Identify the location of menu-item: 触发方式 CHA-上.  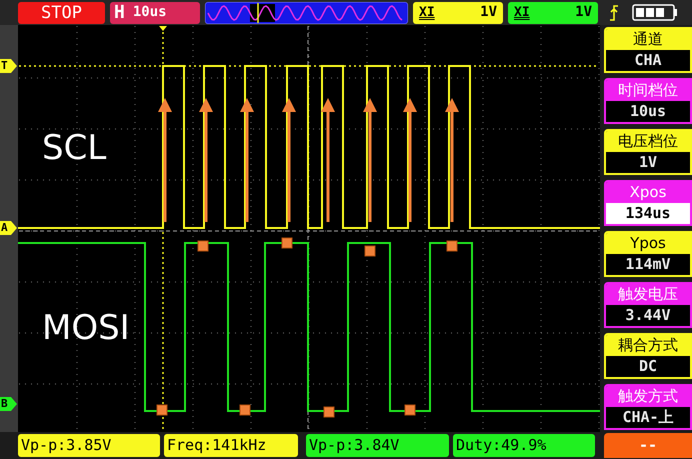
(648, 407).